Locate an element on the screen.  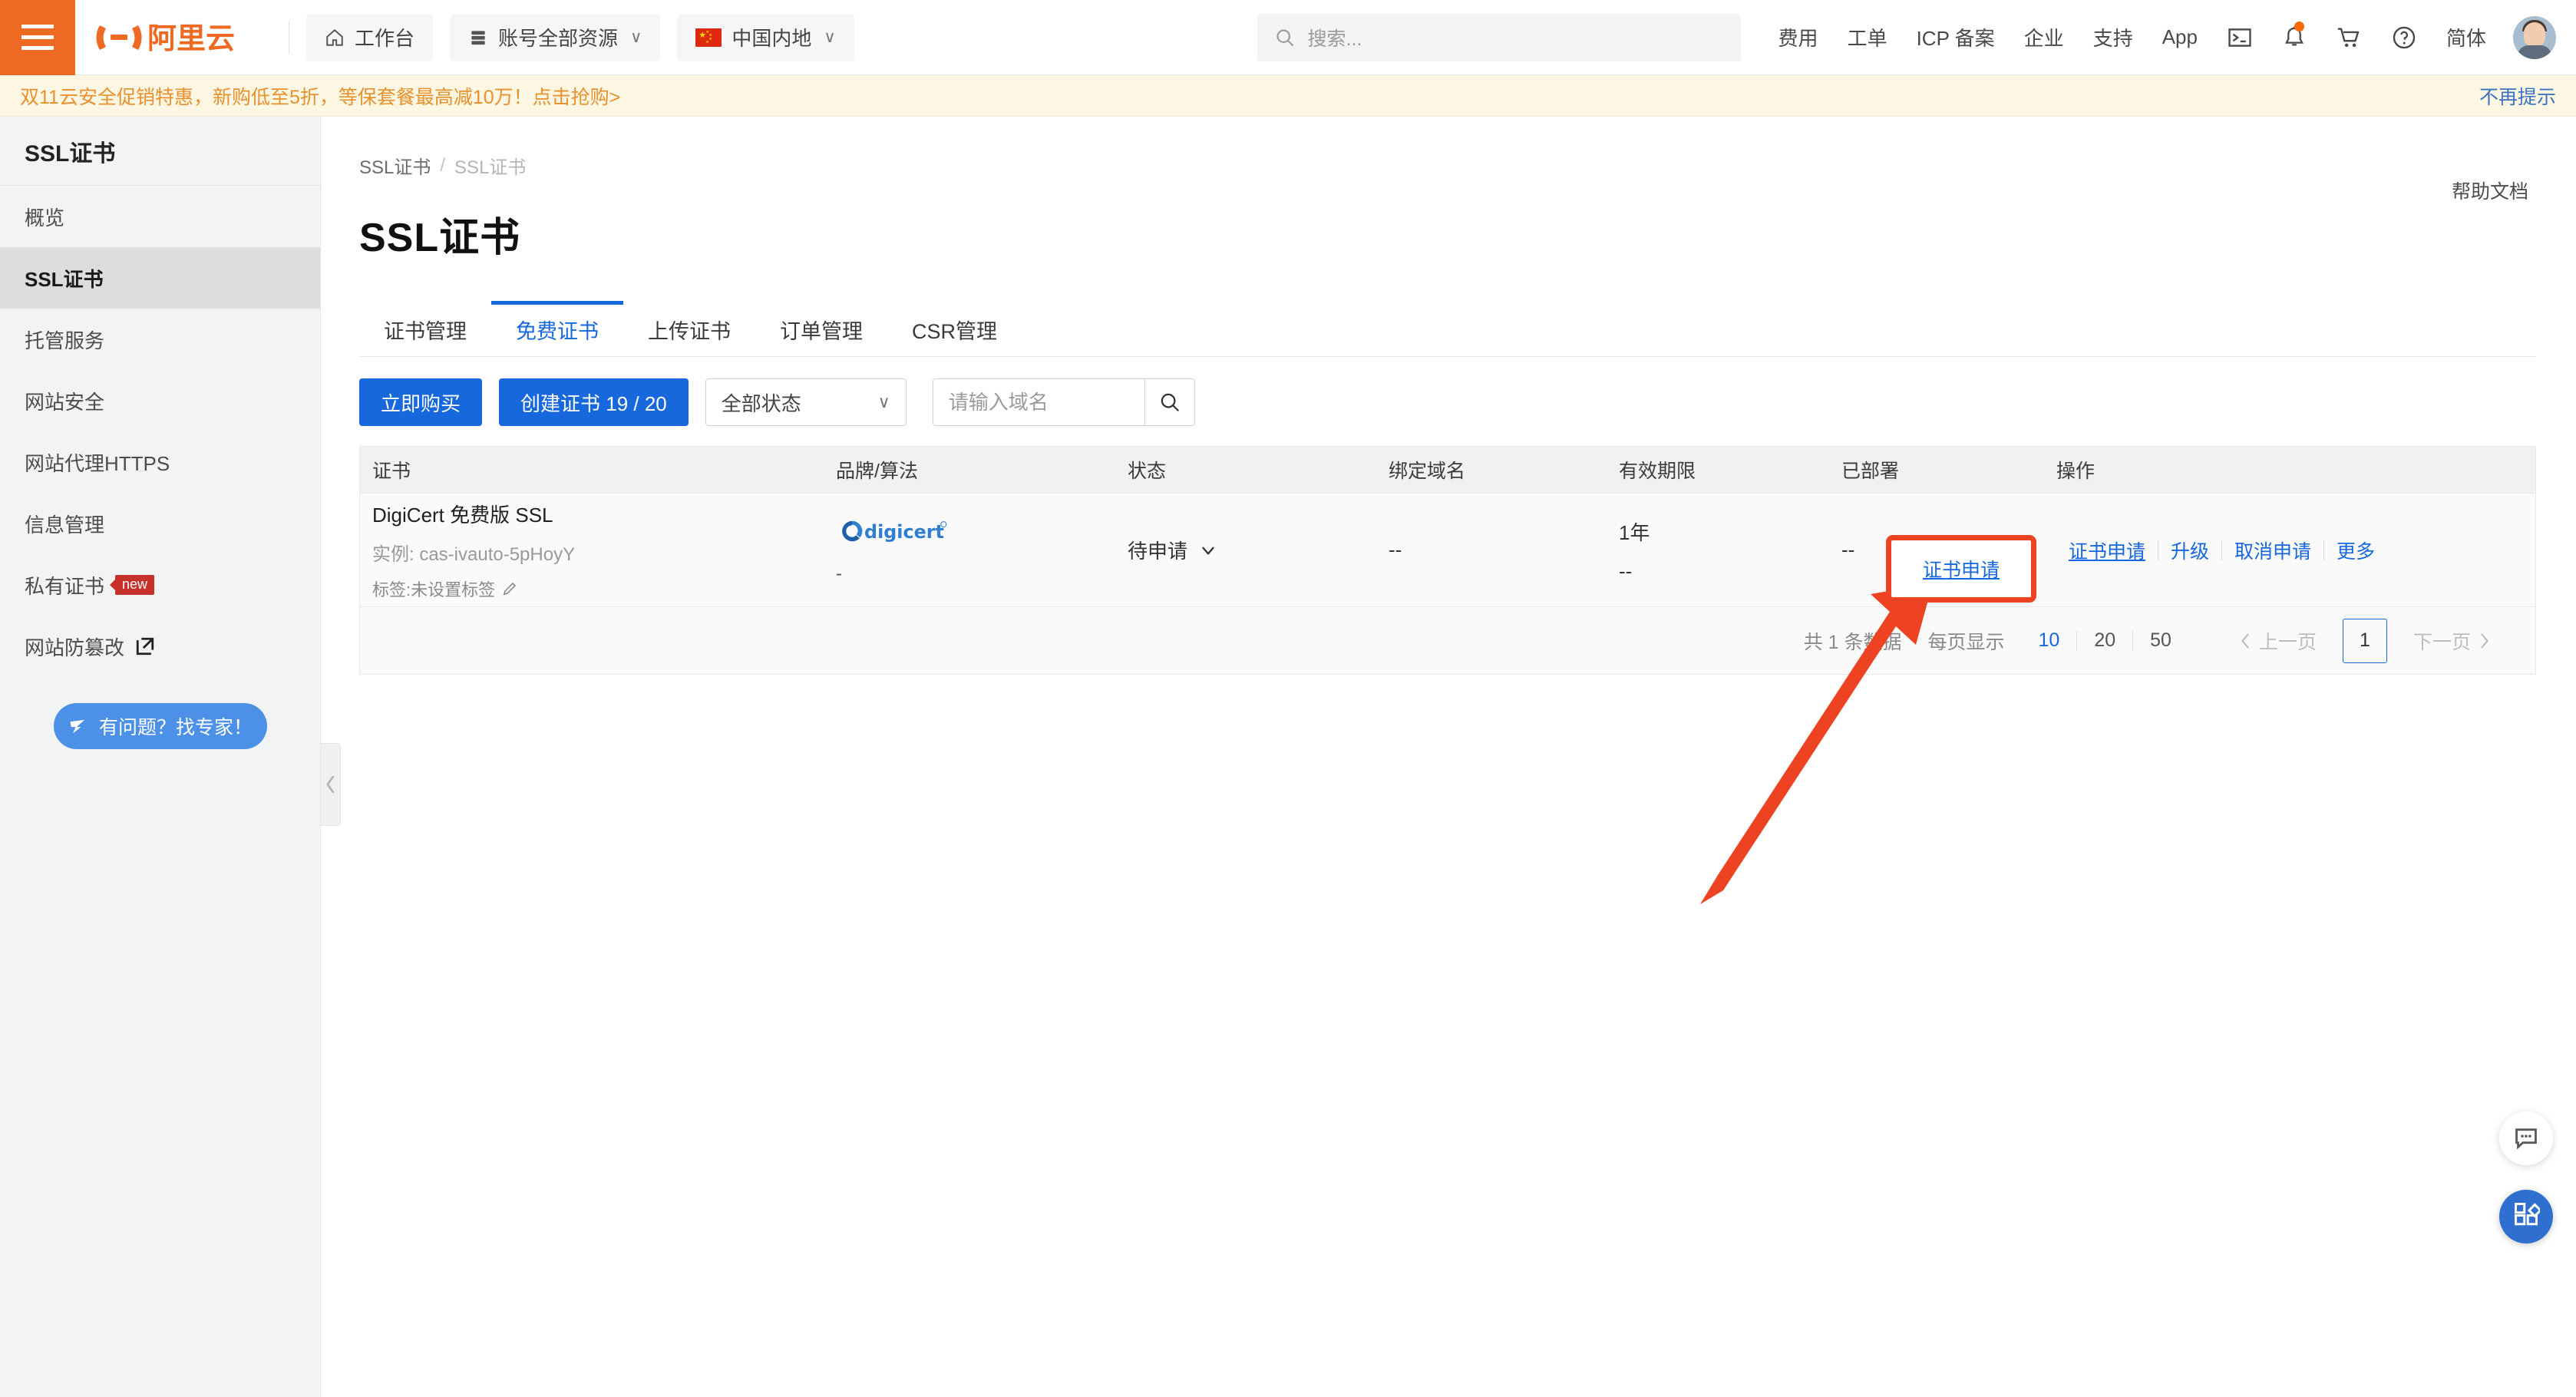
nav-link-fees: 费用 is located at coordinates (1798, 37).